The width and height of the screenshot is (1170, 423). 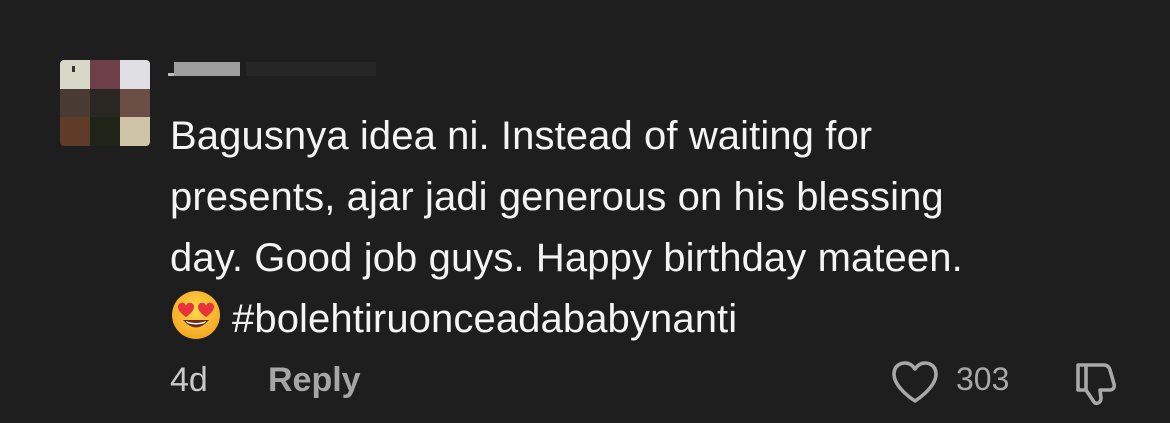 I want to click on avatar-mark, so click(x=73, y=69).